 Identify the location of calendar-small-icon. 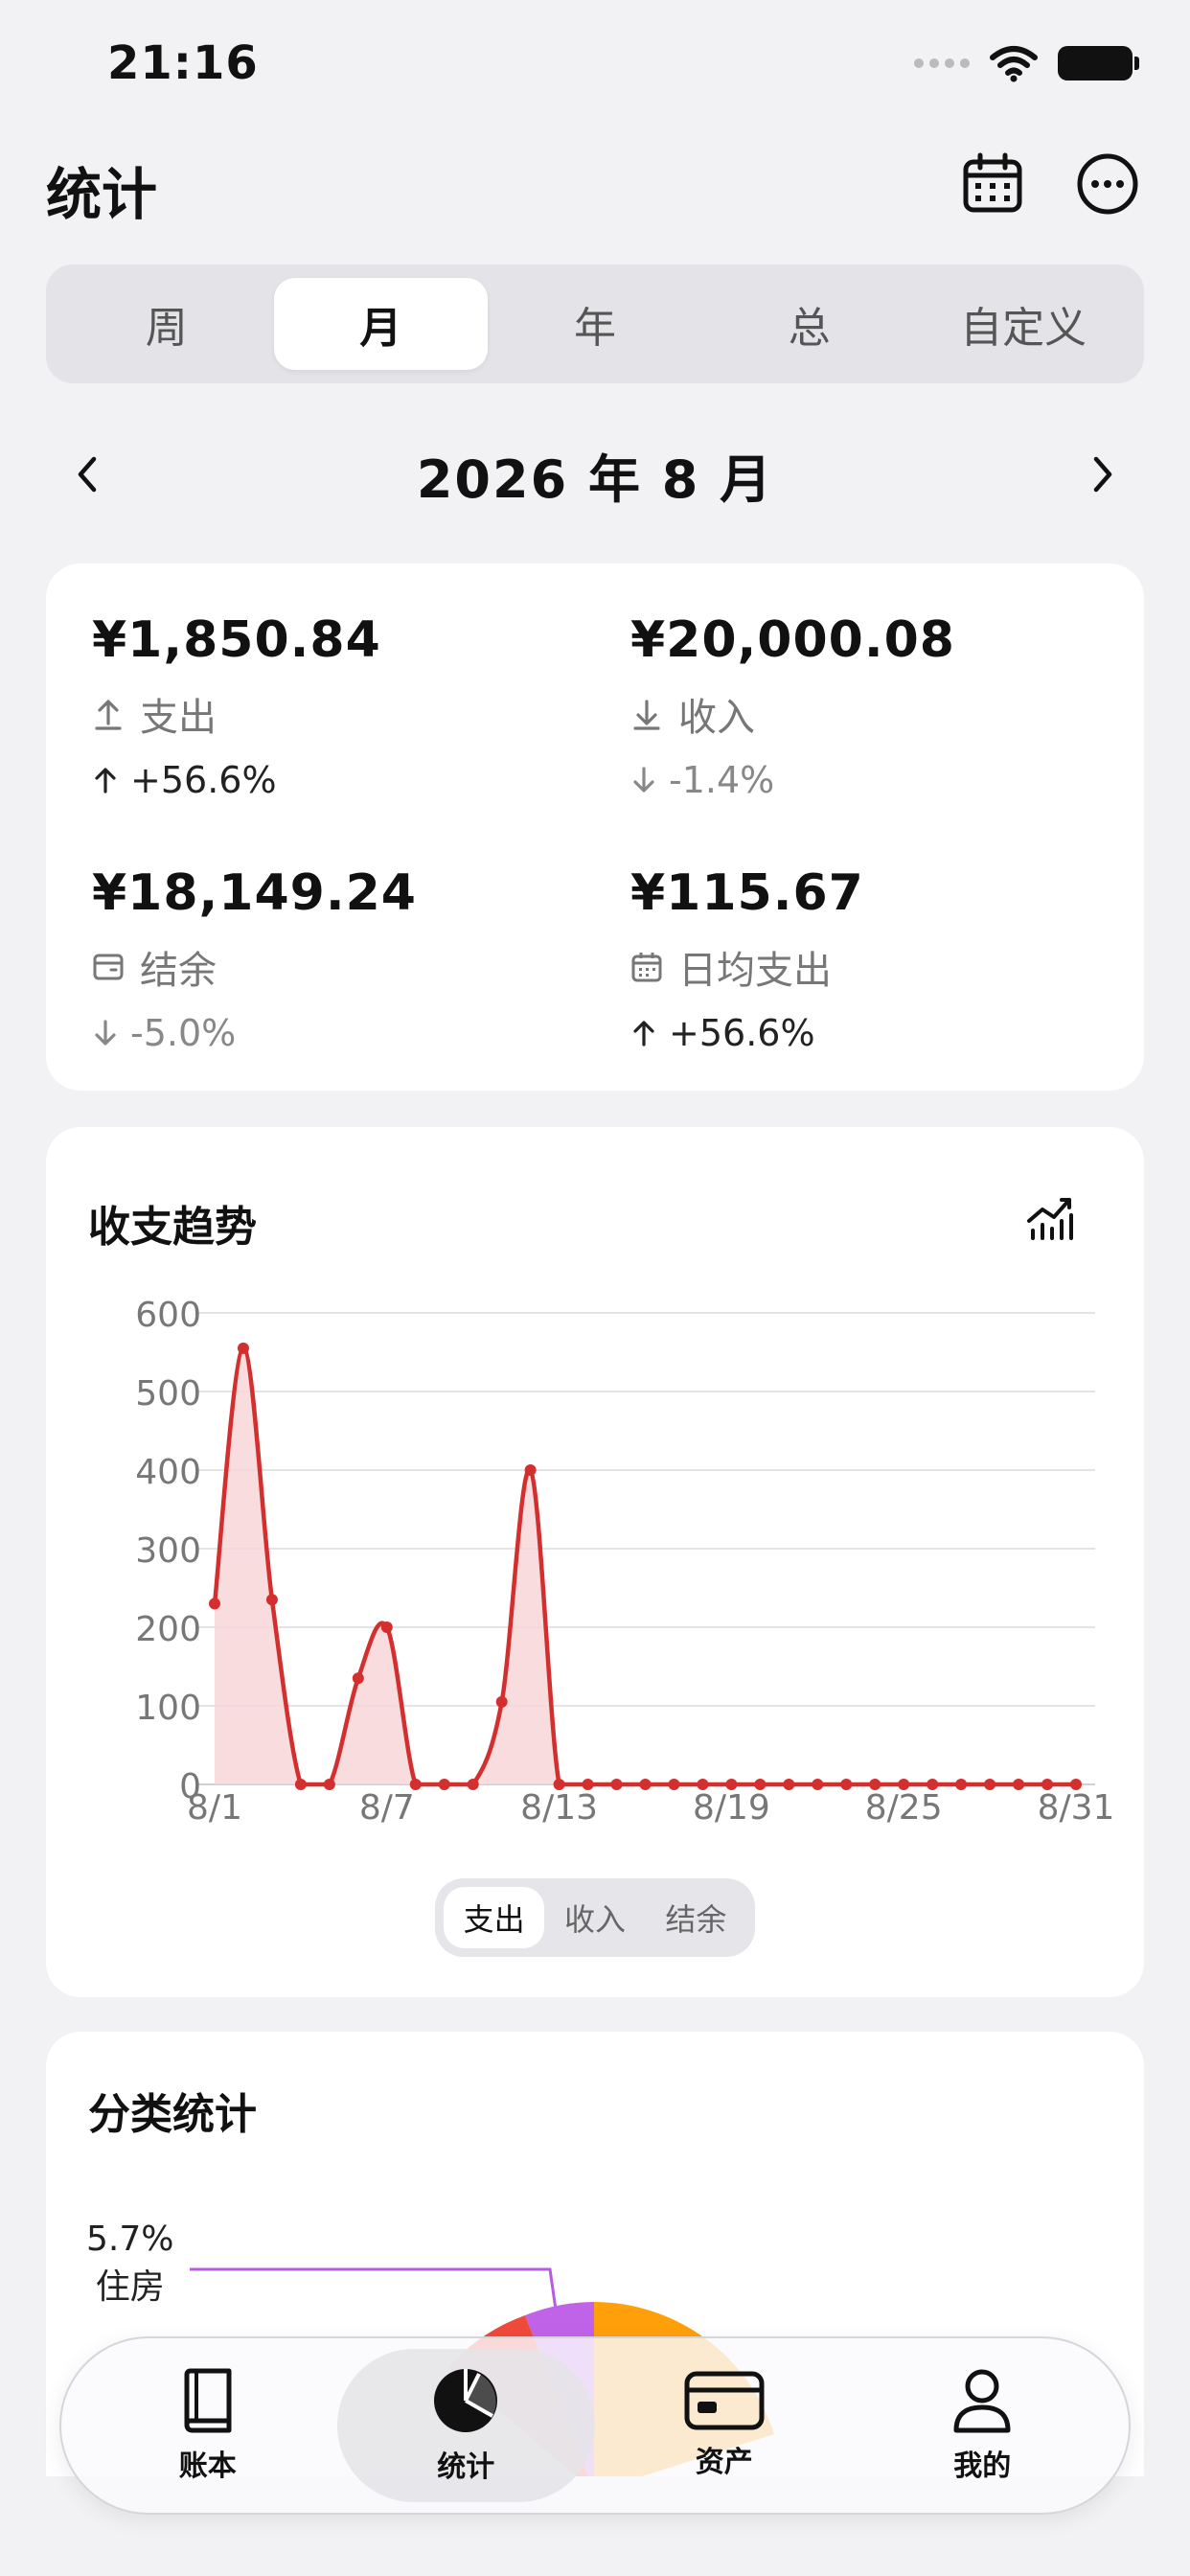
(647, 968).